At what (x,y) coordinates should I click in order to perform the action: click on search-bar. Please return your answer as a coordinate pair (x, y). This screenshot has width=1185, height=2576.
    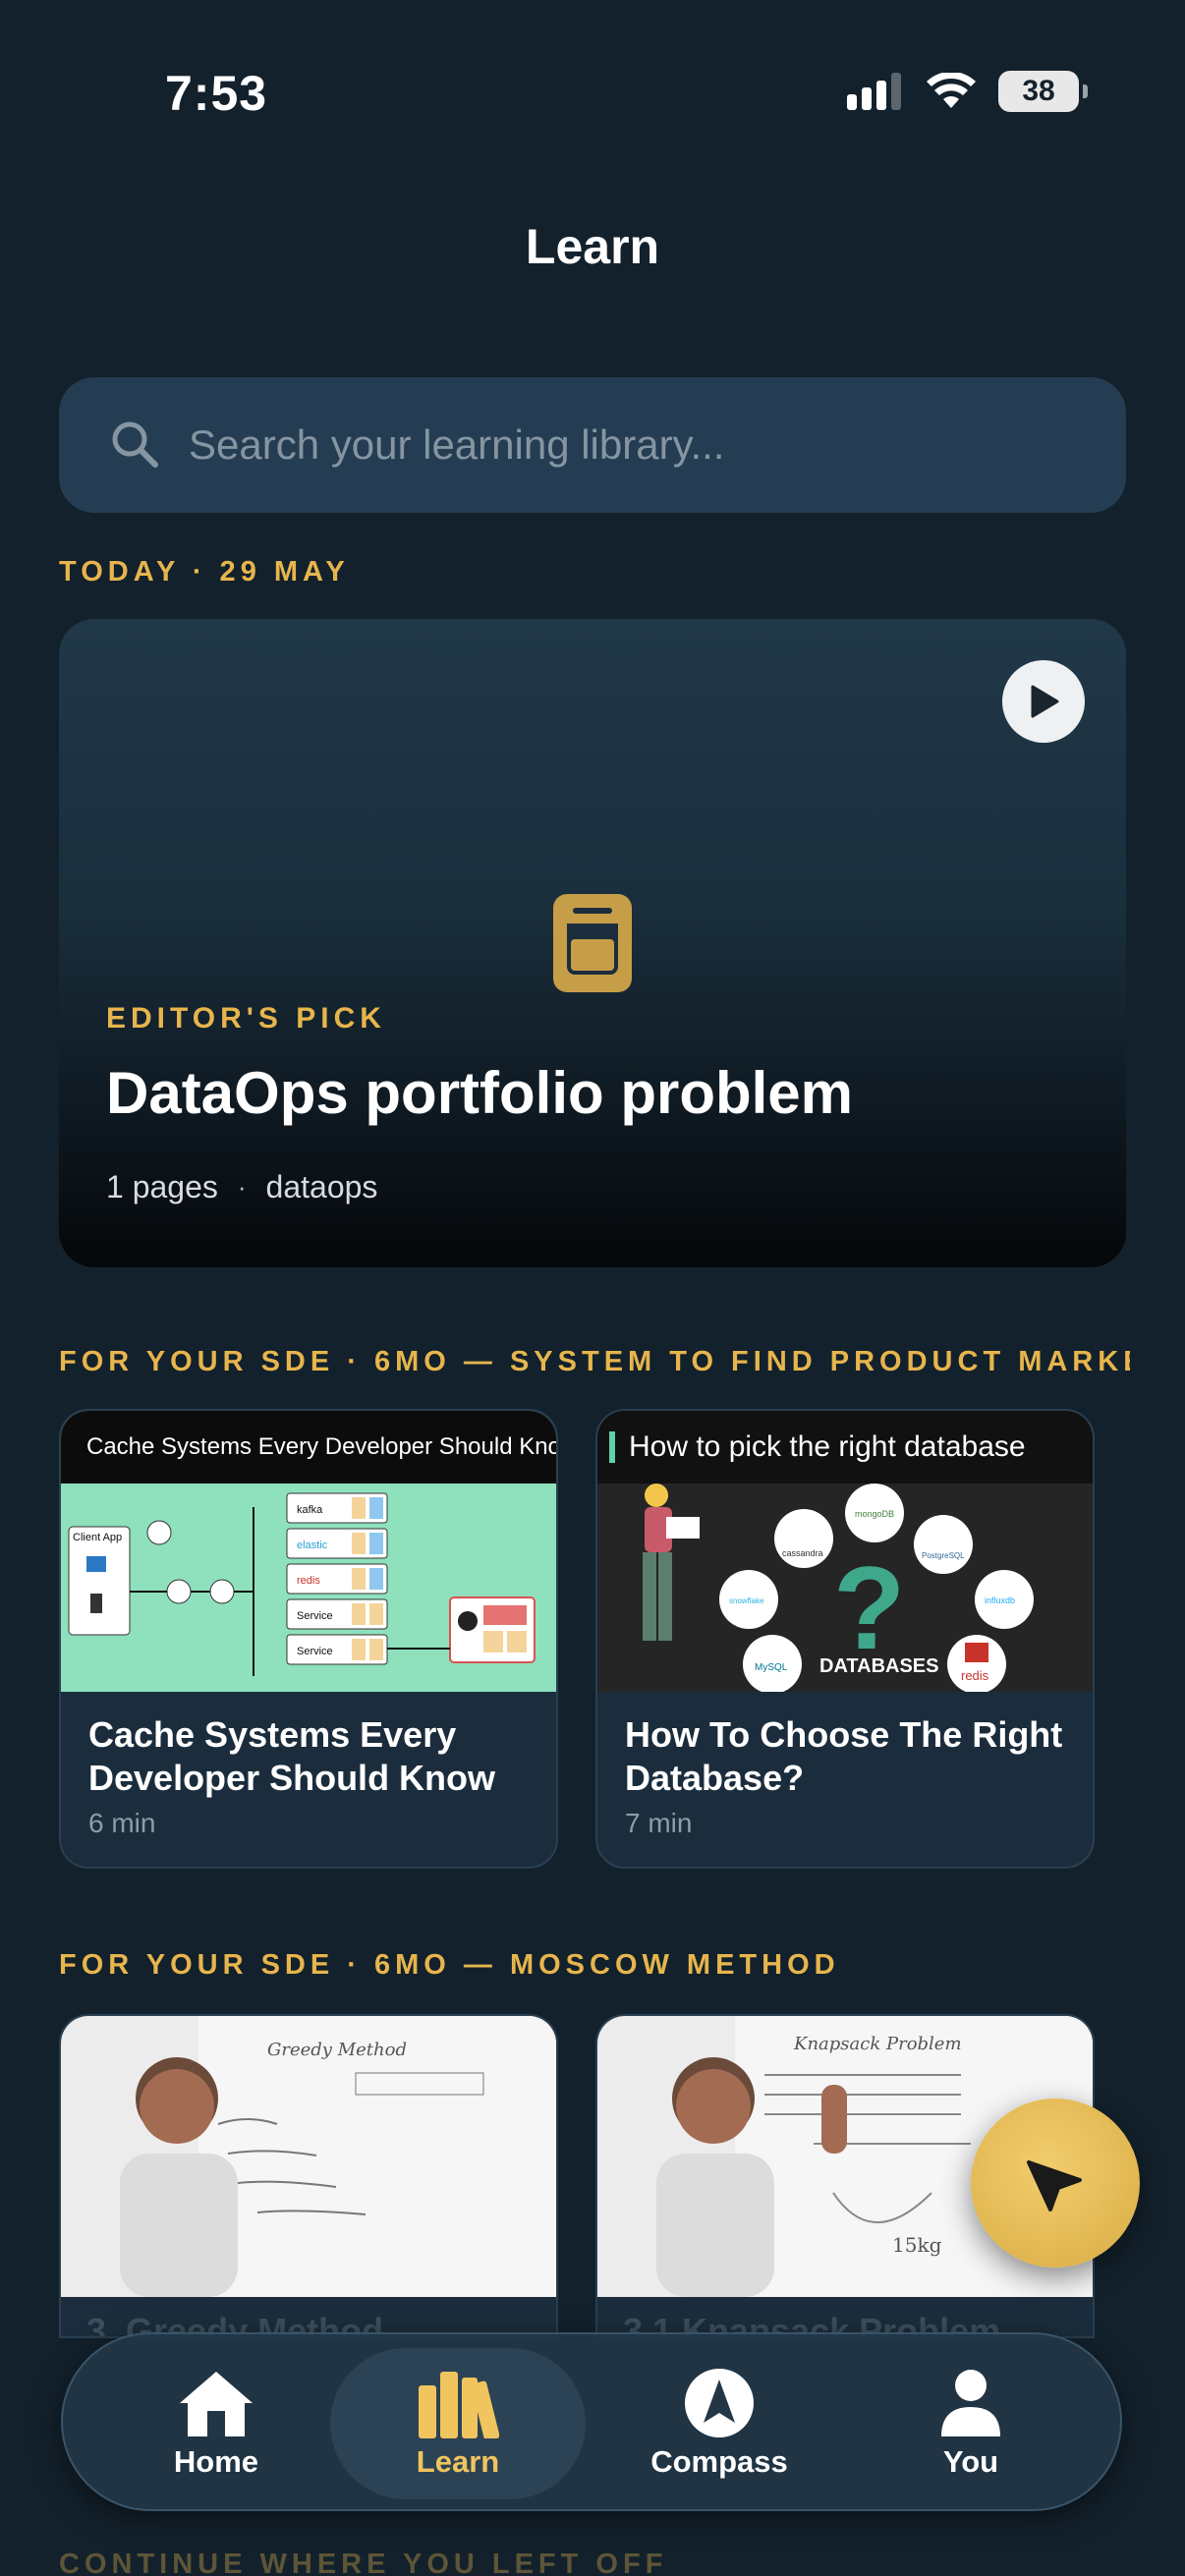
    Looking at the image, I should click on (592, 445).